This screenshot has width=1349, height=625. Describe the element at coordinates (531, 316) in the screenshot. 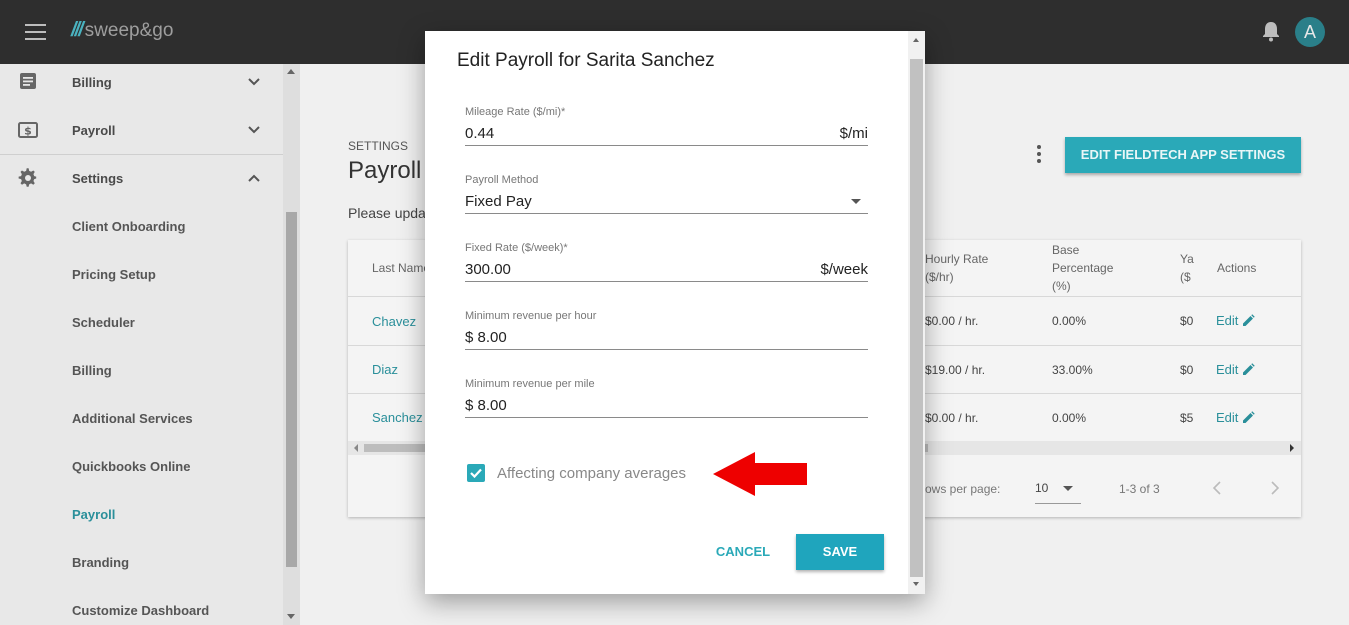

I see `field-label: Minimum revenue per hour` at that location.